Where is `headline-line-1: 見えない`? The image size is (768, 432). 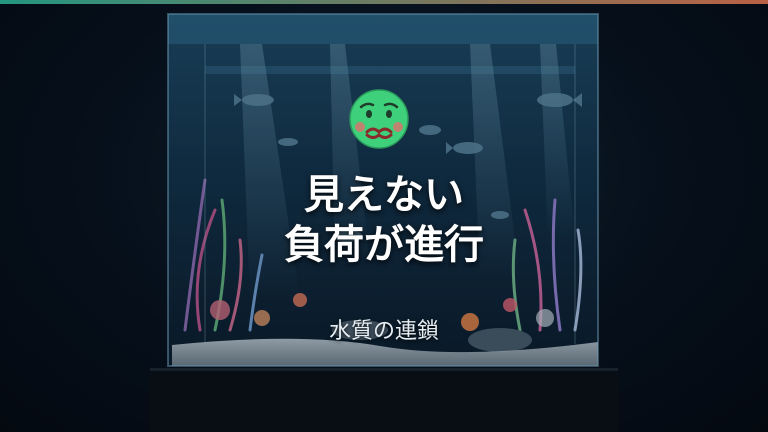 headline-line-1: 見えない is located at coordinates (384, 195).